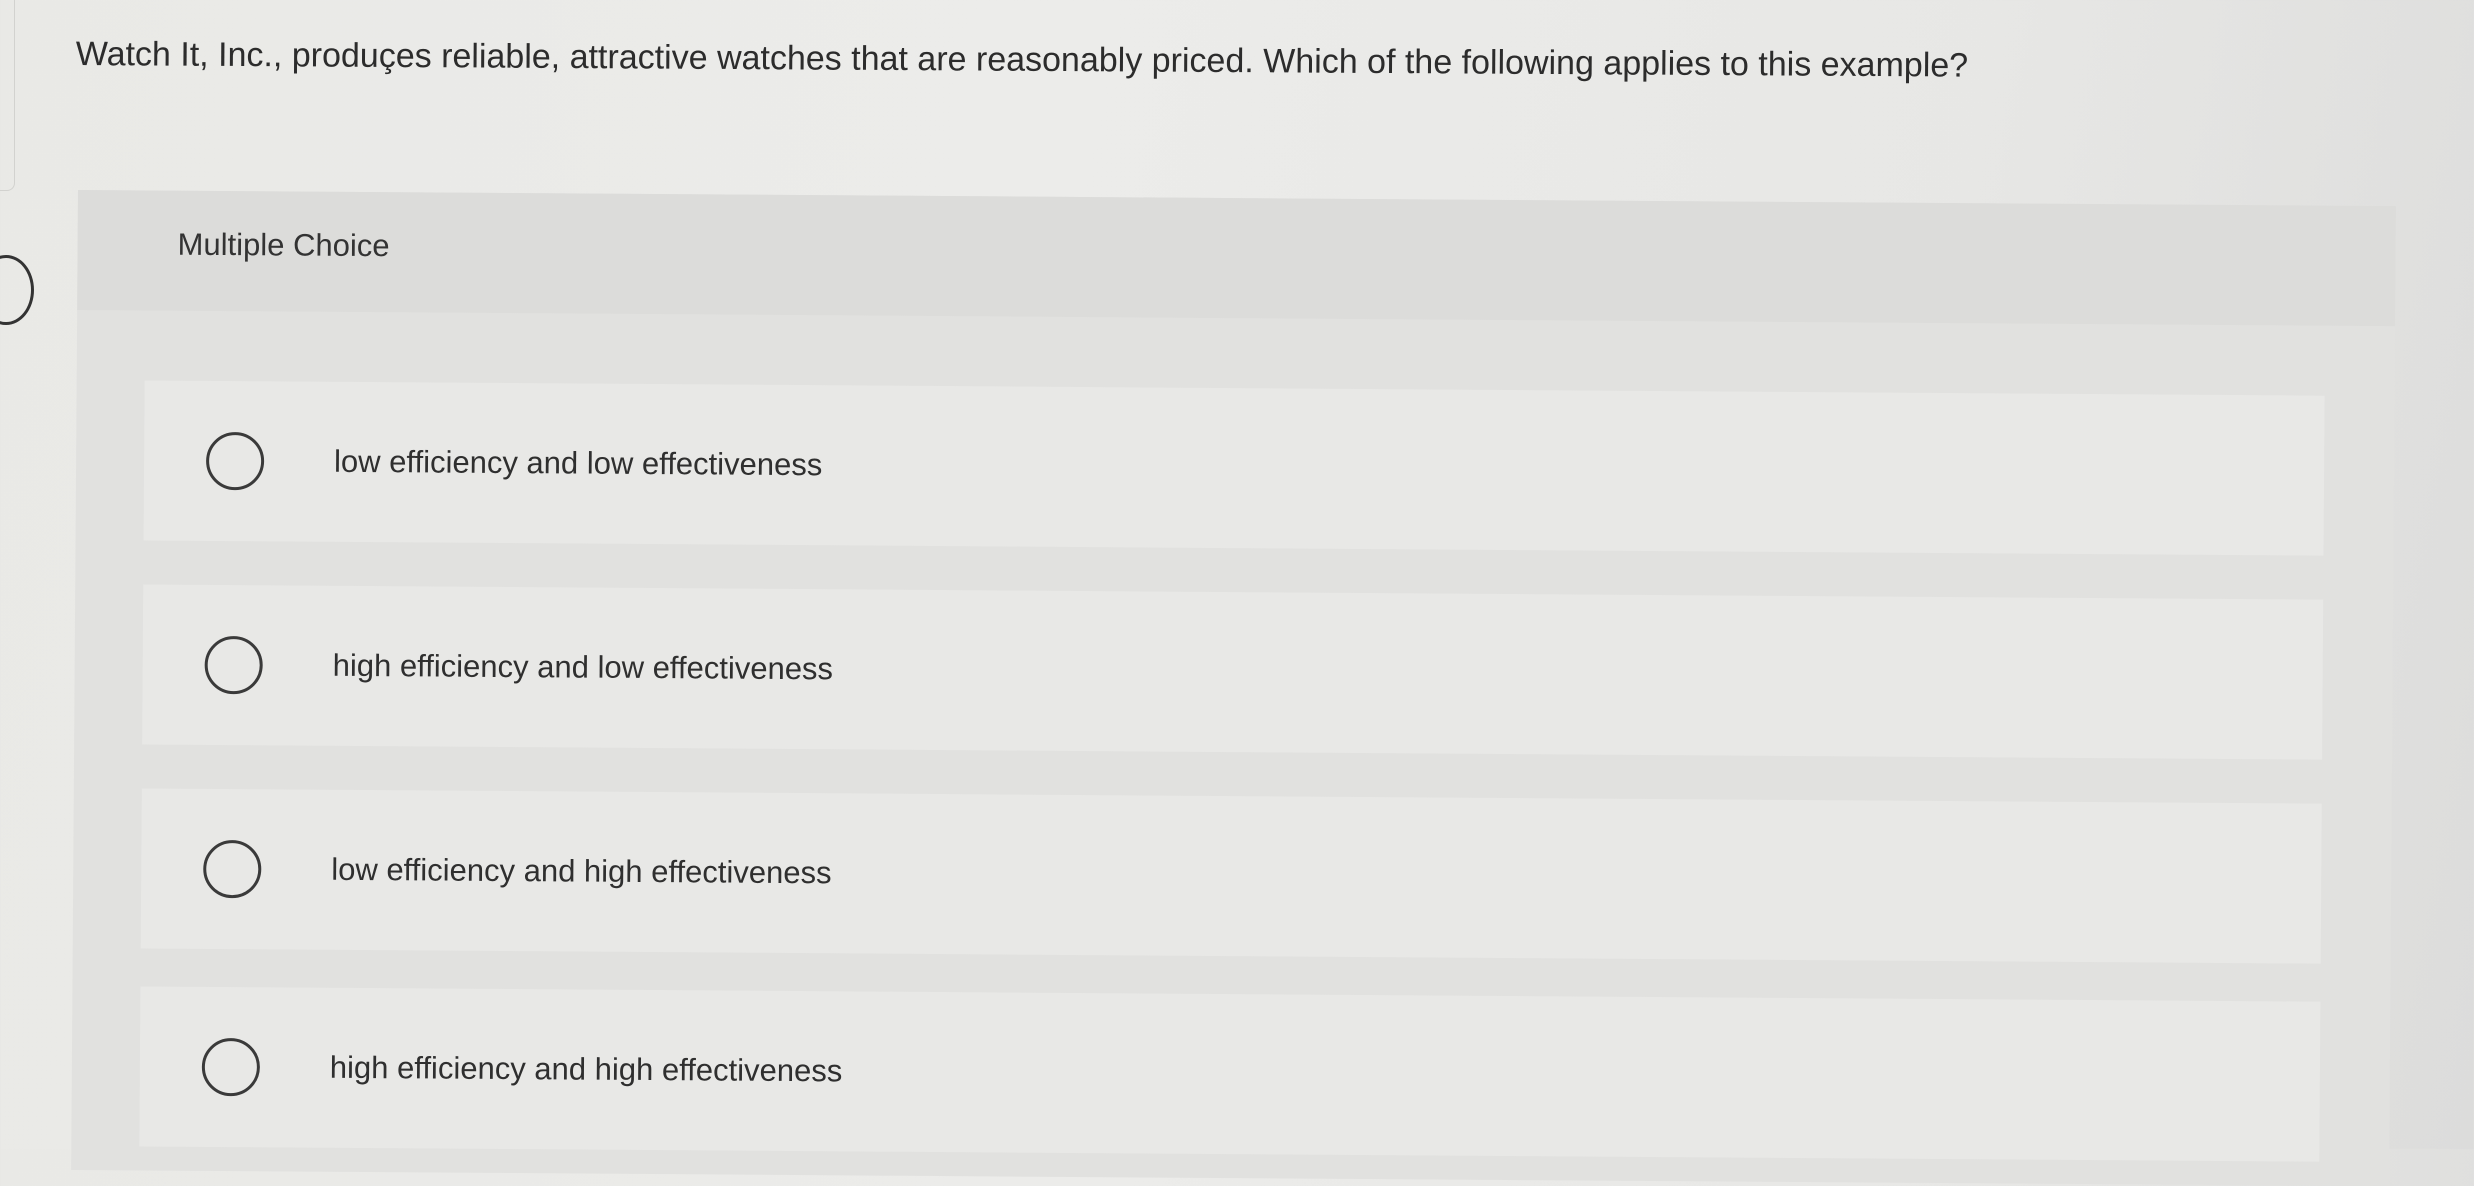 Image resolution: width=2474 pixels, height=1186 pixels. I want to click on answer-option-label: high efficiency and high effectiveness, so click(586, 1069).